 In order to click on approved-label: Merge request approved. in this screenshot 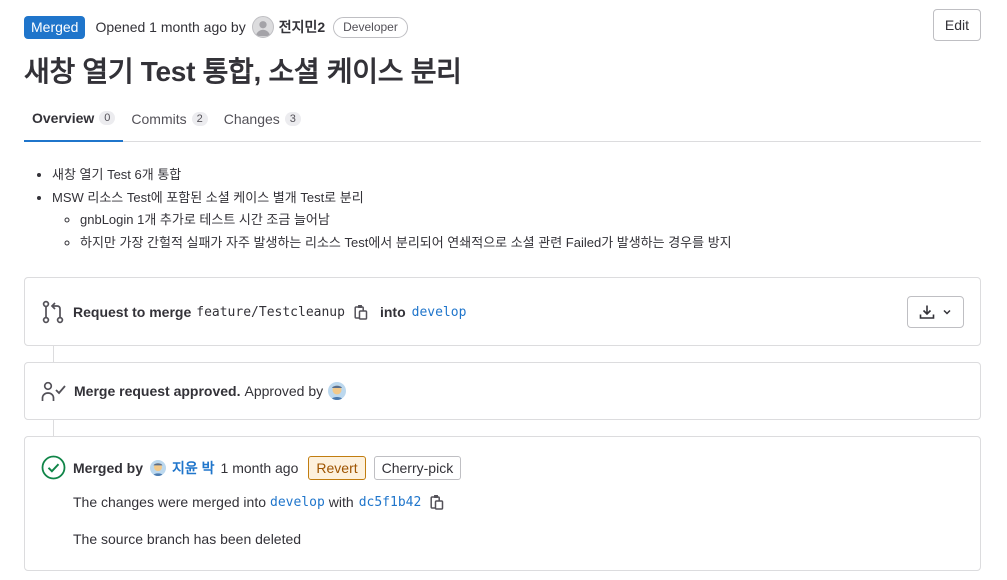, I will do `click(157, 391)`.